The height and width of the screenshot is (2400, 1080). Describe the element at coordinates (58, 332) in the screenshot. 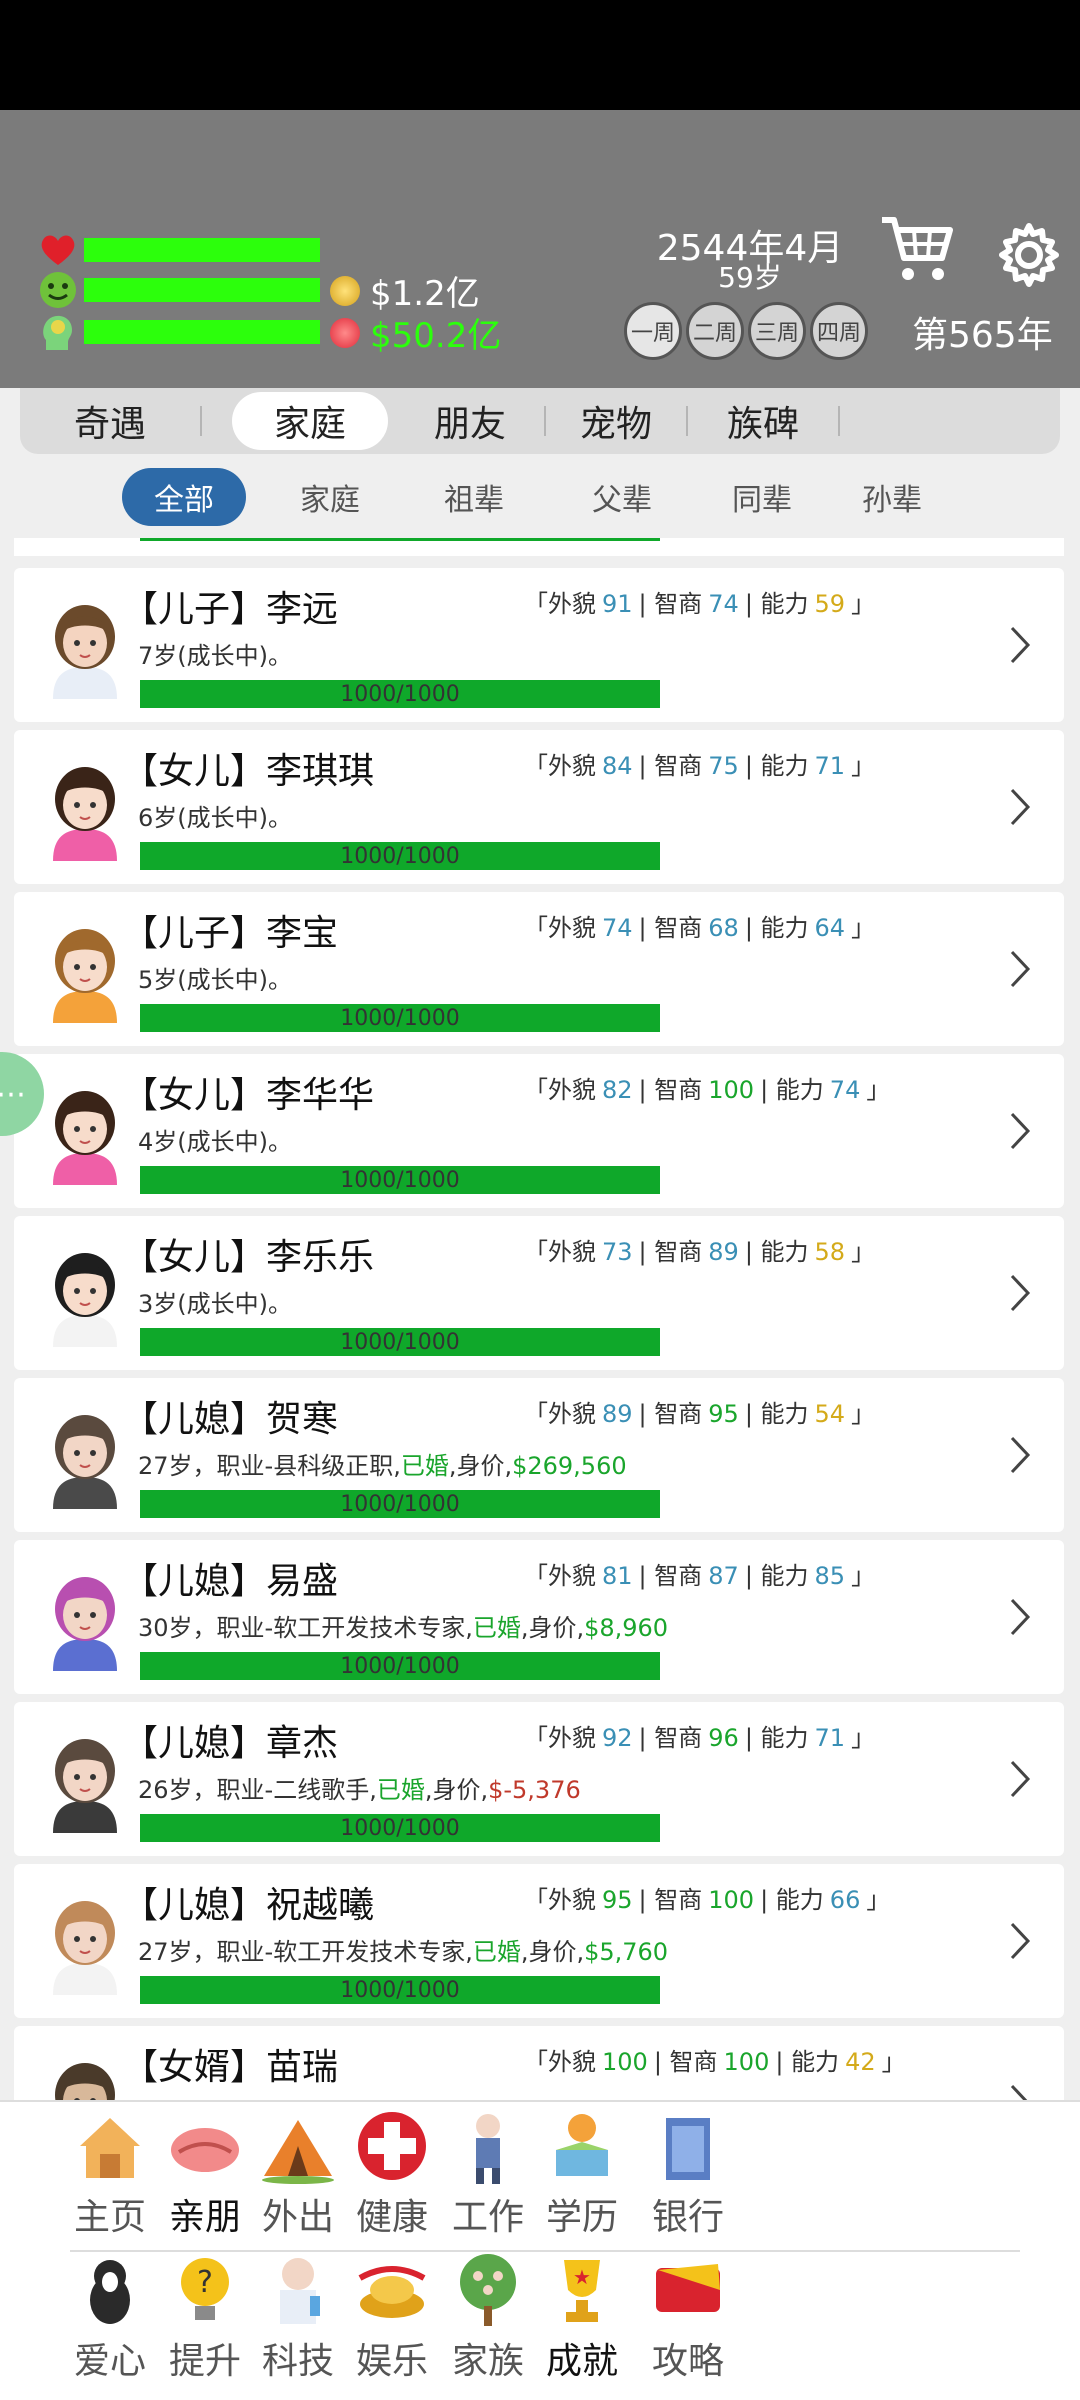

I see `brain-head-icon` at that location.